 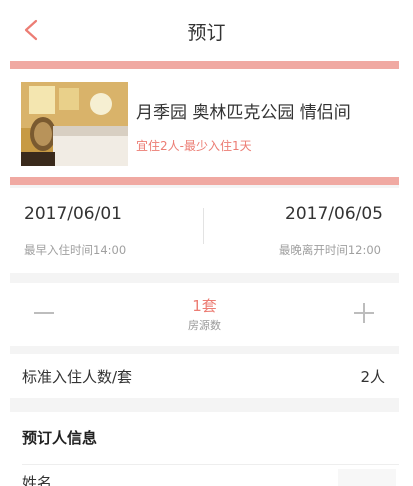 What do you see at coordinates (204, 65) in the screenshot?
I see `top-accent-bar` at bounding box center [204, 65].